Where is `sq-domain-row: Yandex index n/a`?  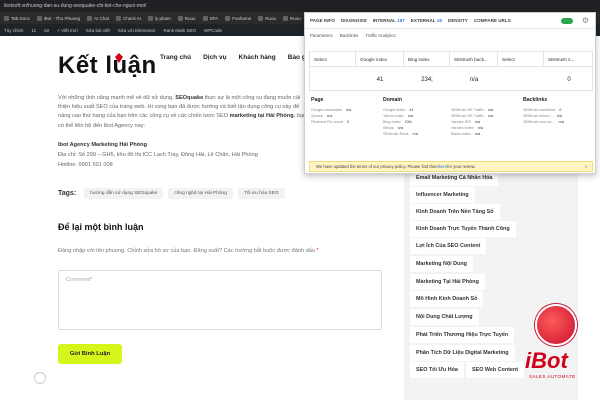
sq-domain-row: Yandex index n/a is located at coordinates (467, 128).